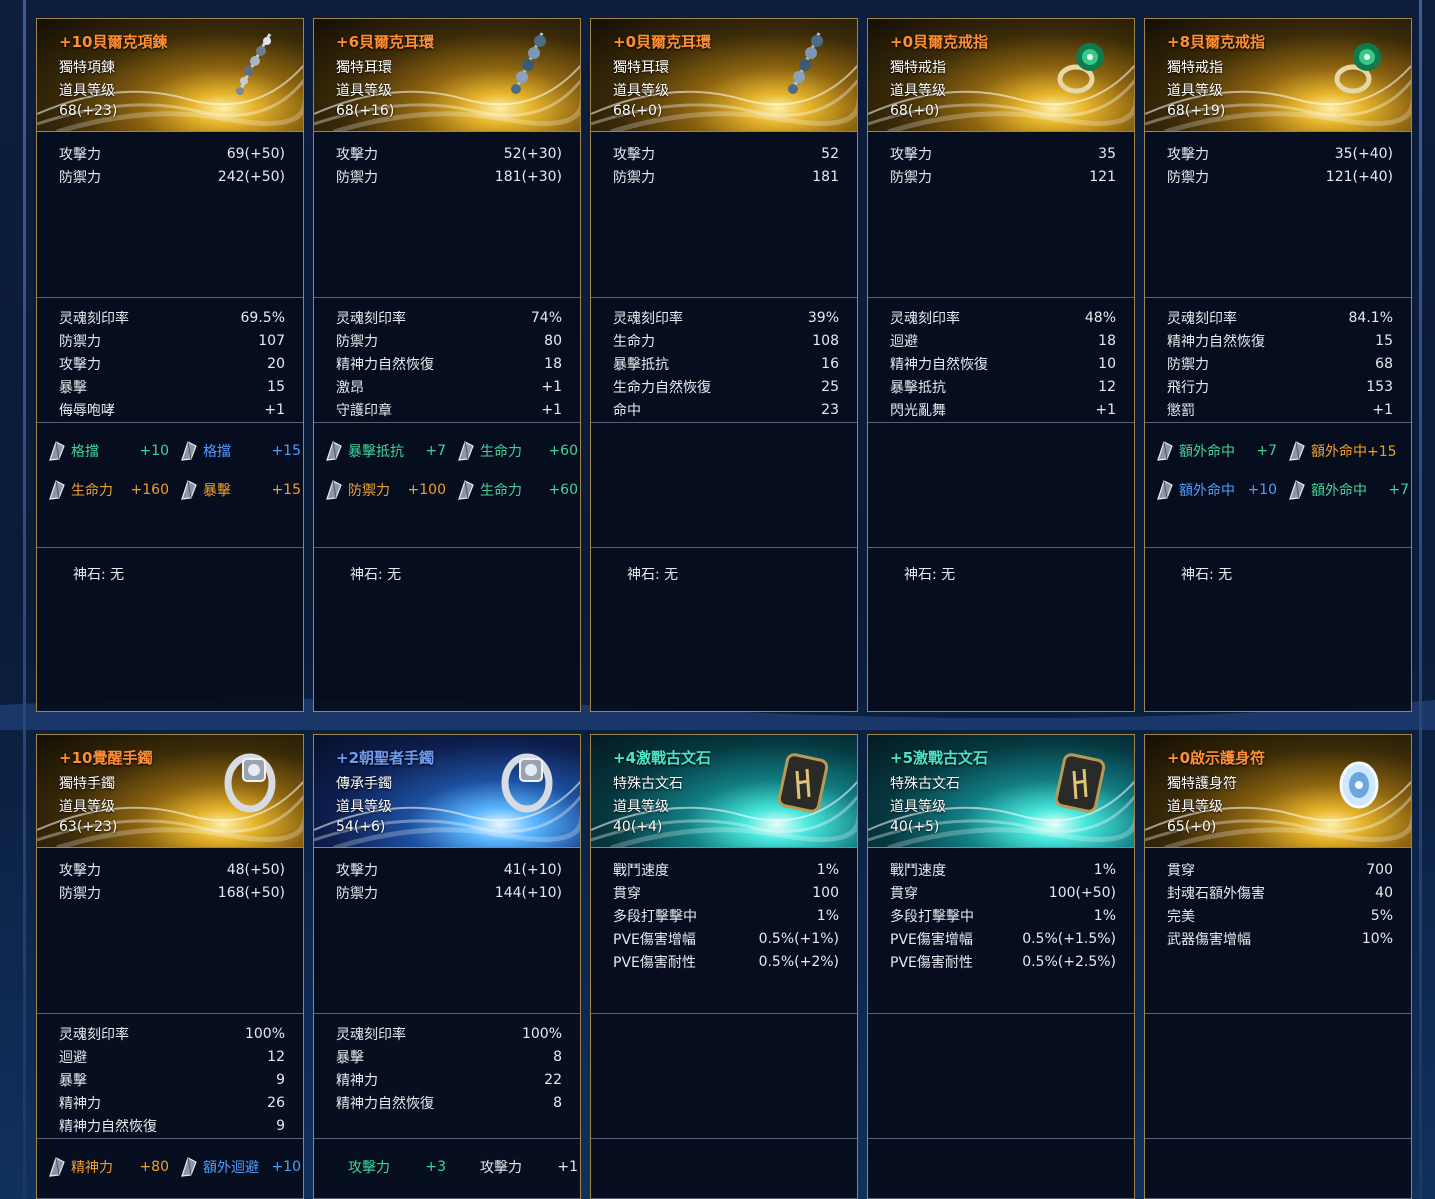 The width and height of the screenshot is (1435, 1199). I want to click on manastone-empty-icon, so click(334, 1167).